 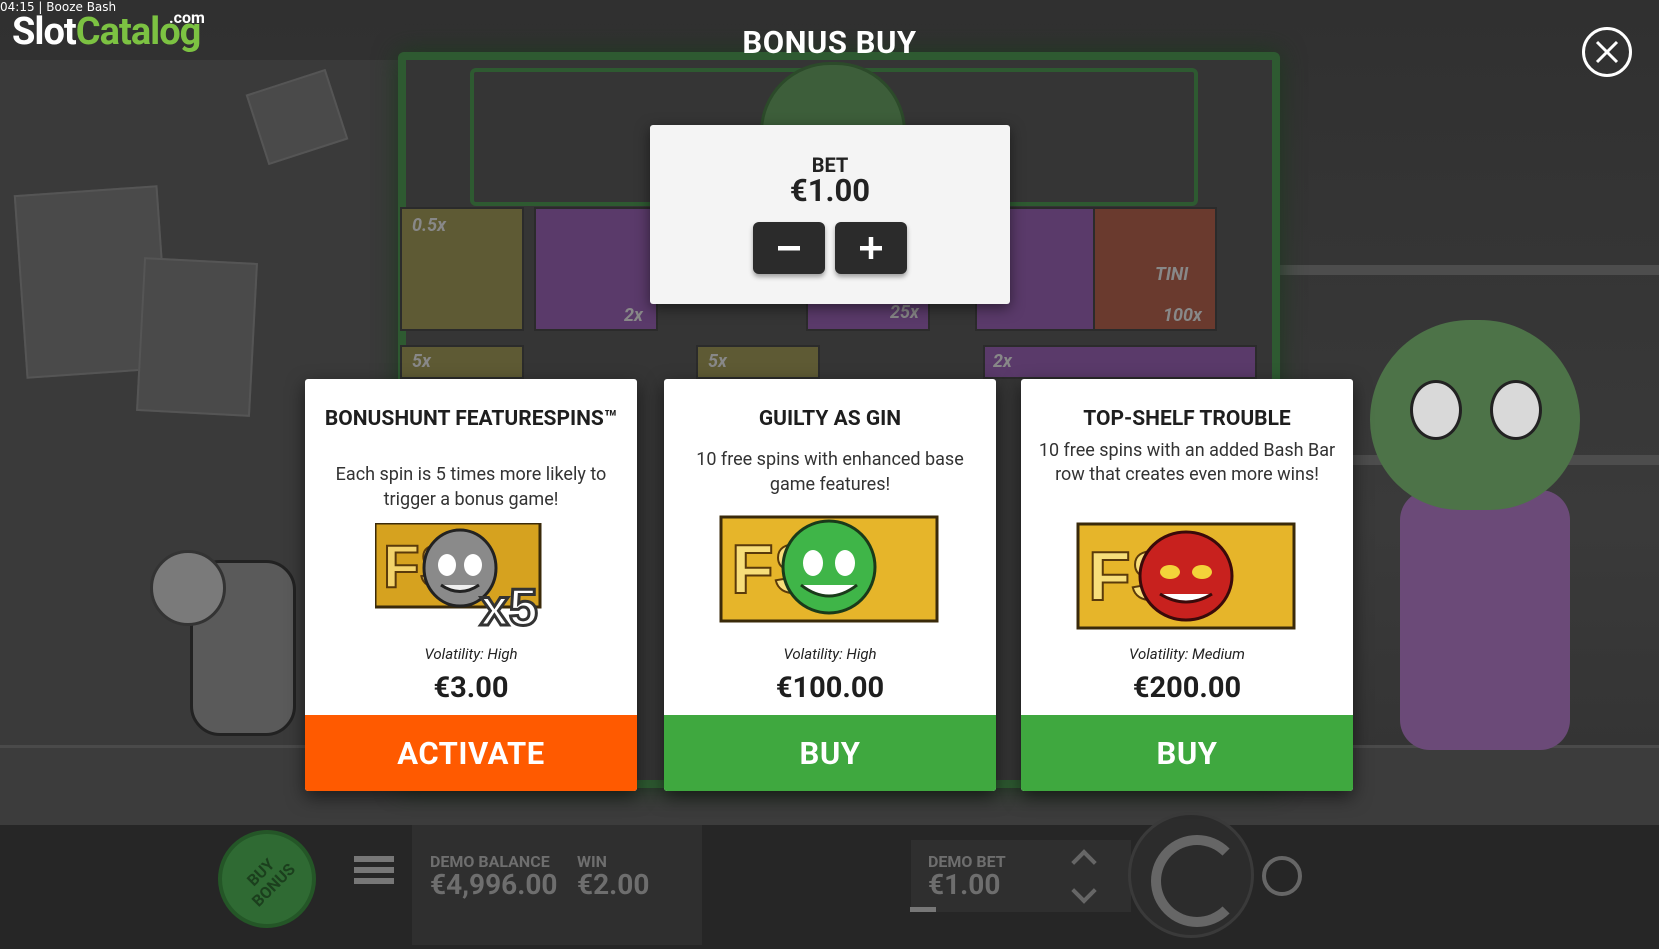 What do you see at coordinates (964, 884) in the screenshot?
I see `demo-bet-value: €1.00` at bounding box center [964, 884].